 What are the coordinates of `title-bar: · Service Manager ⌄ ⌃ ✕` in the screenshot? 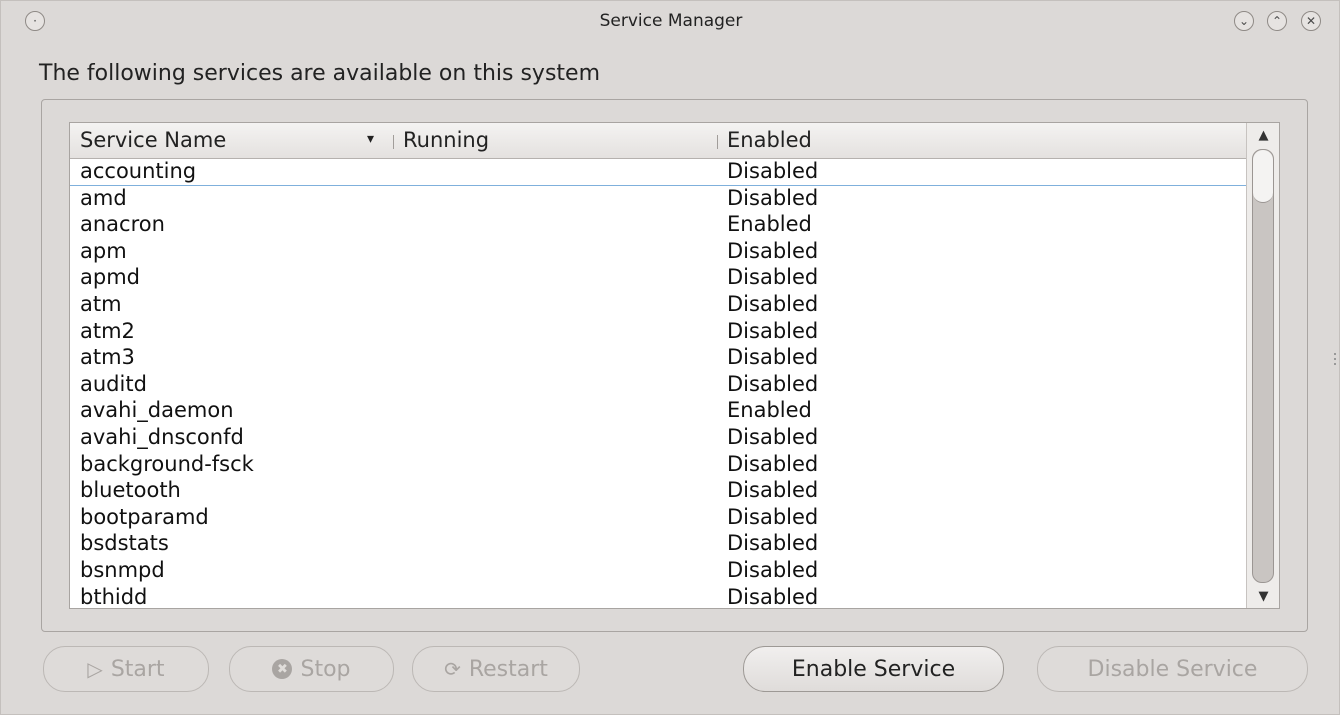 It's located at (670, 23).